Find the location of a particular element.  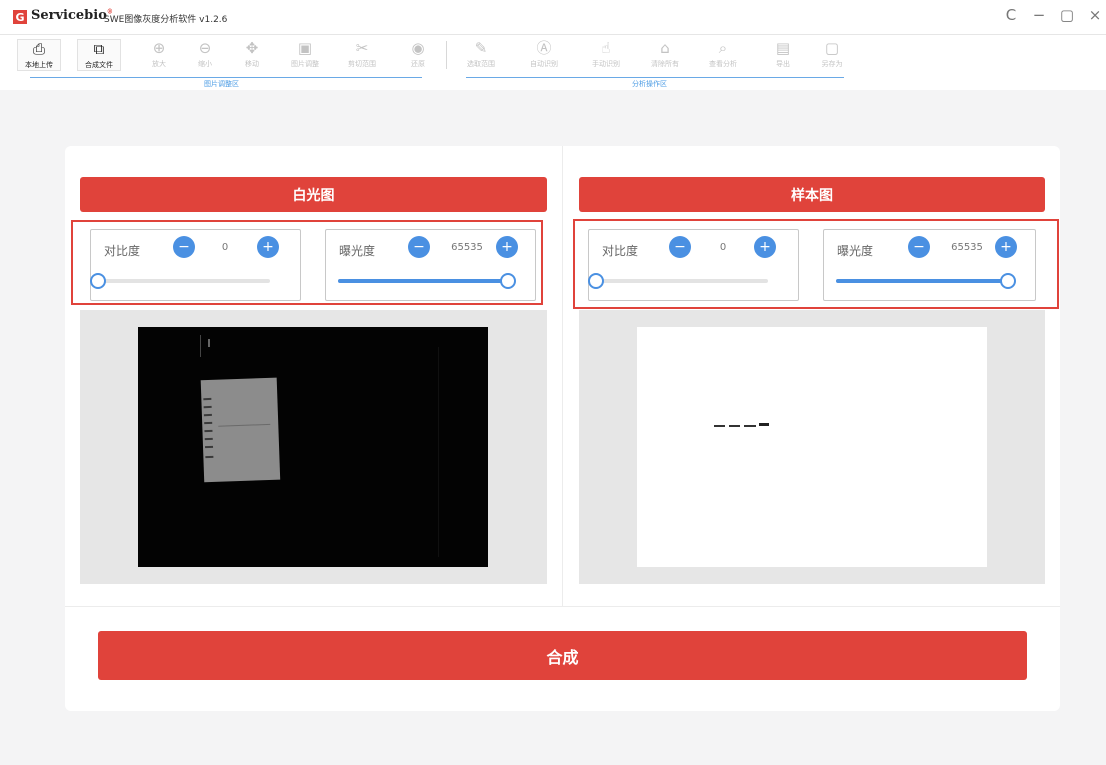

scissors-icon: ✂ is located at coordinates (362, 48).